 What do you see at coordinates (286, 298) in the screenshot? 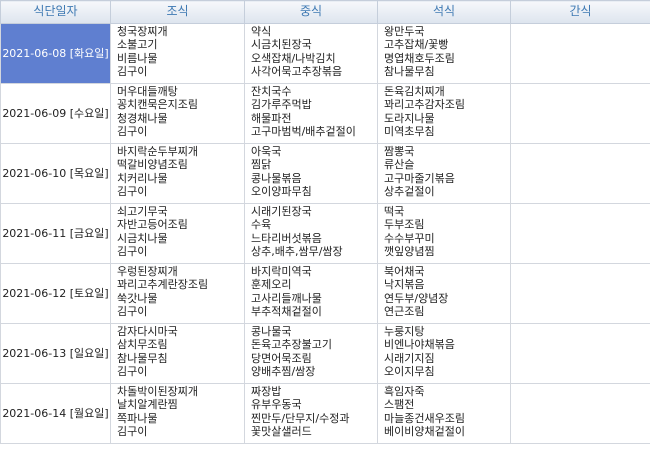
I see `menu-item: 고사리들깨나물` at bounding box center [286, 298].